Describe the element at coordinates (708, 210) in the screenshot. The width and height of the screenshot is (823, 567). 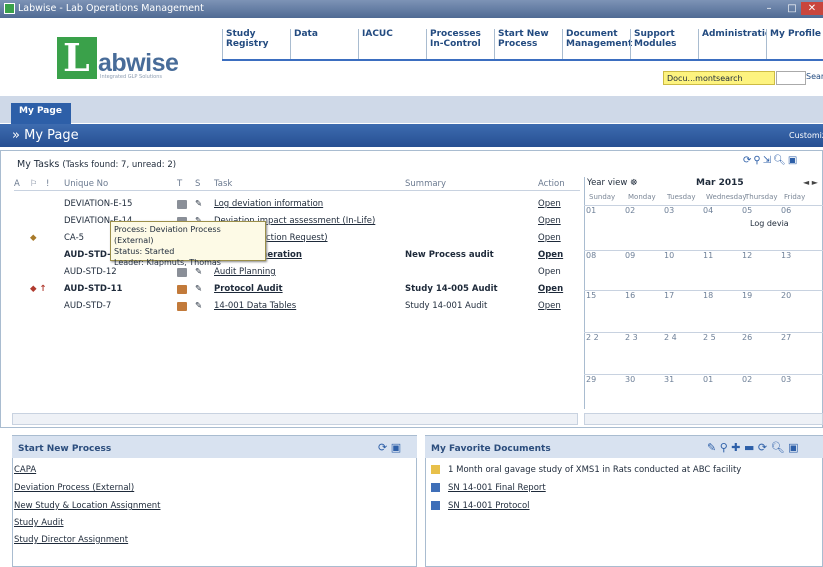
I see `calendar-day: 04` at that location.